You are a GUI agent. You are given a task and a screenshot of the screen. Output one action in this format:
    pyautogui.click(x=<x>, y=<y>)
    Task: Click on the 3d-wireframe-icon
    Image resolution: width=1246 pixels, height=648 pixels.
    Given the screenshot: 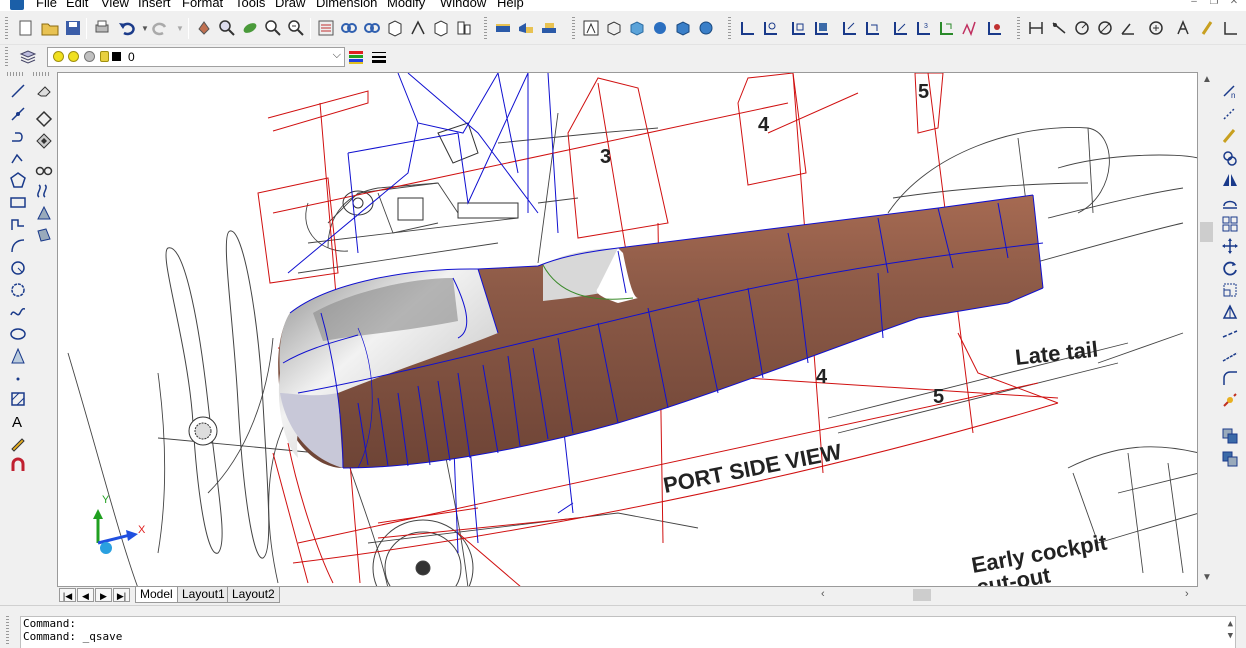 What is the action you would take?
    pyautogui.click(x=614, y=28)
    